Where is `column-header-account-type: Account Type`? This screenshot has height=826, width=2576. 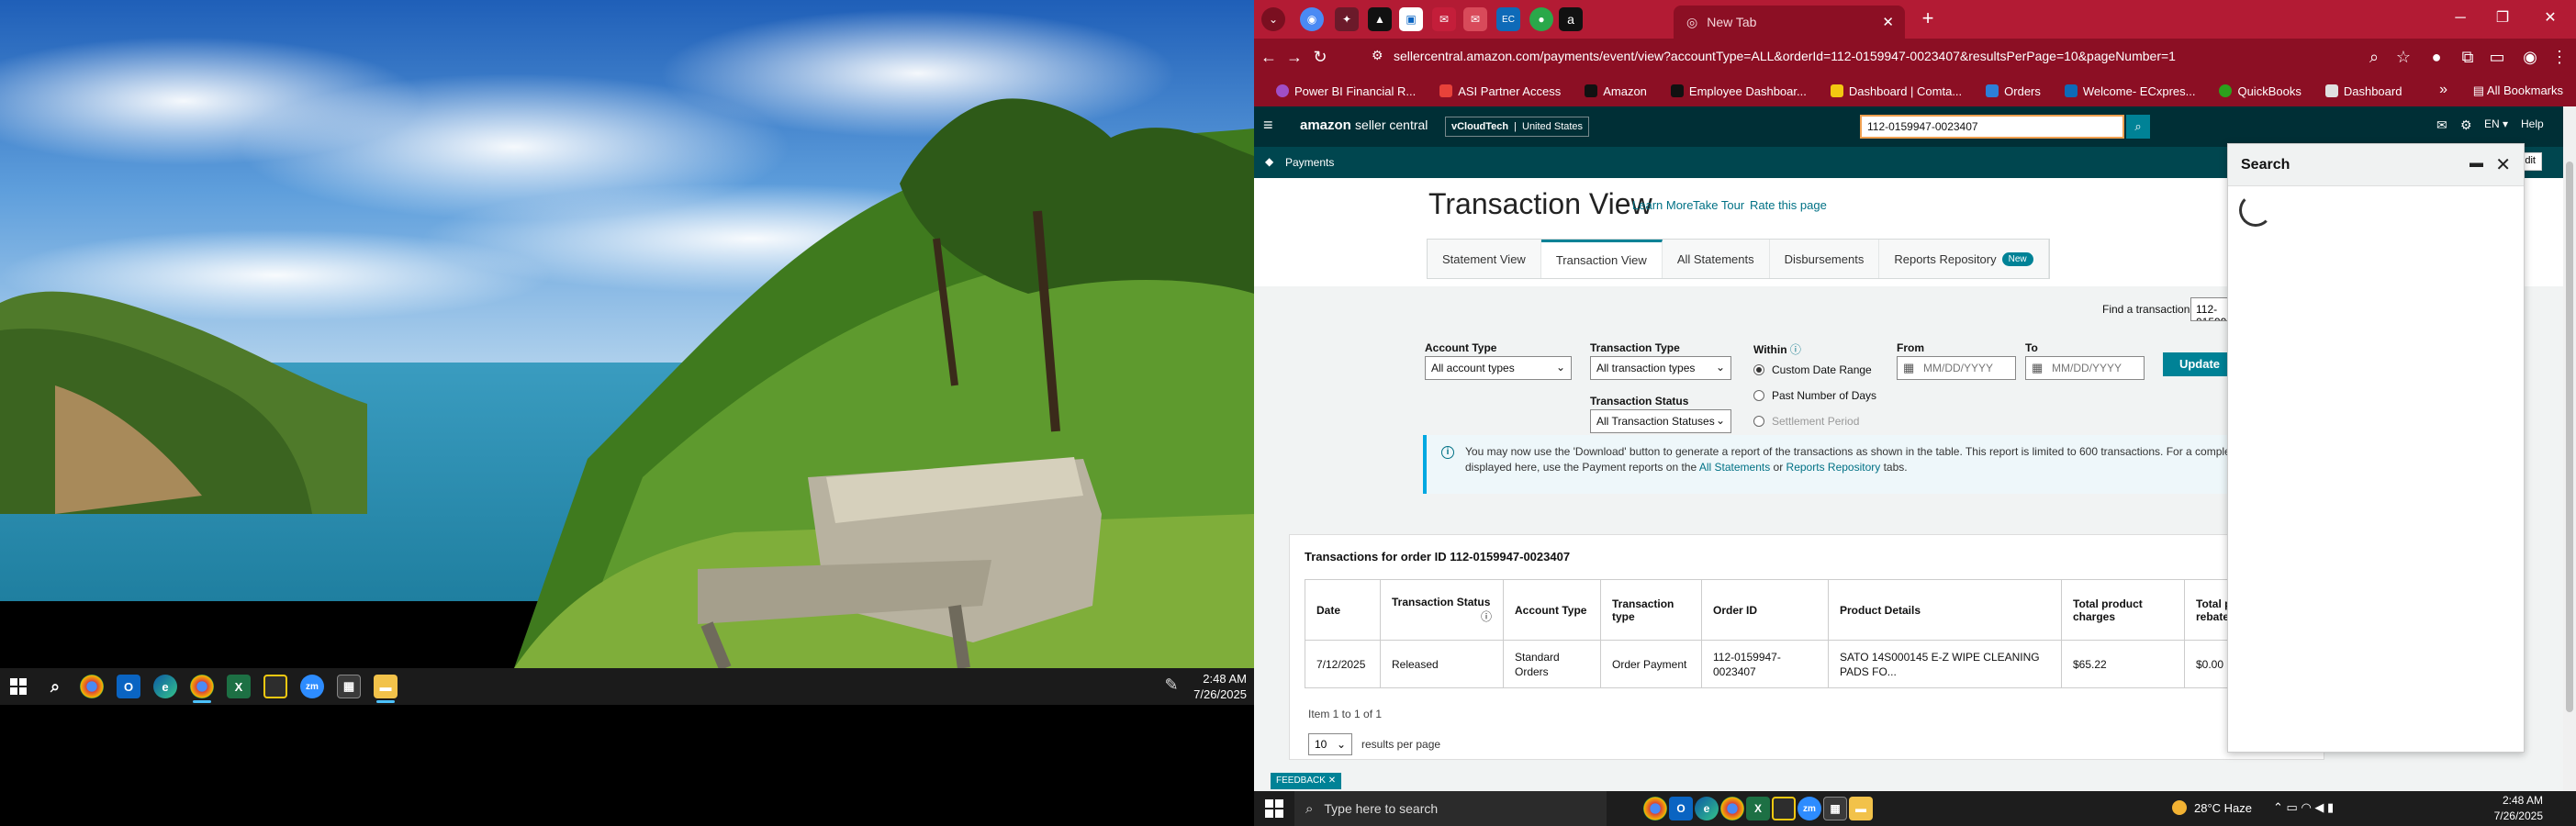
column-header-account-type: Account Type is located at coordinates (1552, 610).